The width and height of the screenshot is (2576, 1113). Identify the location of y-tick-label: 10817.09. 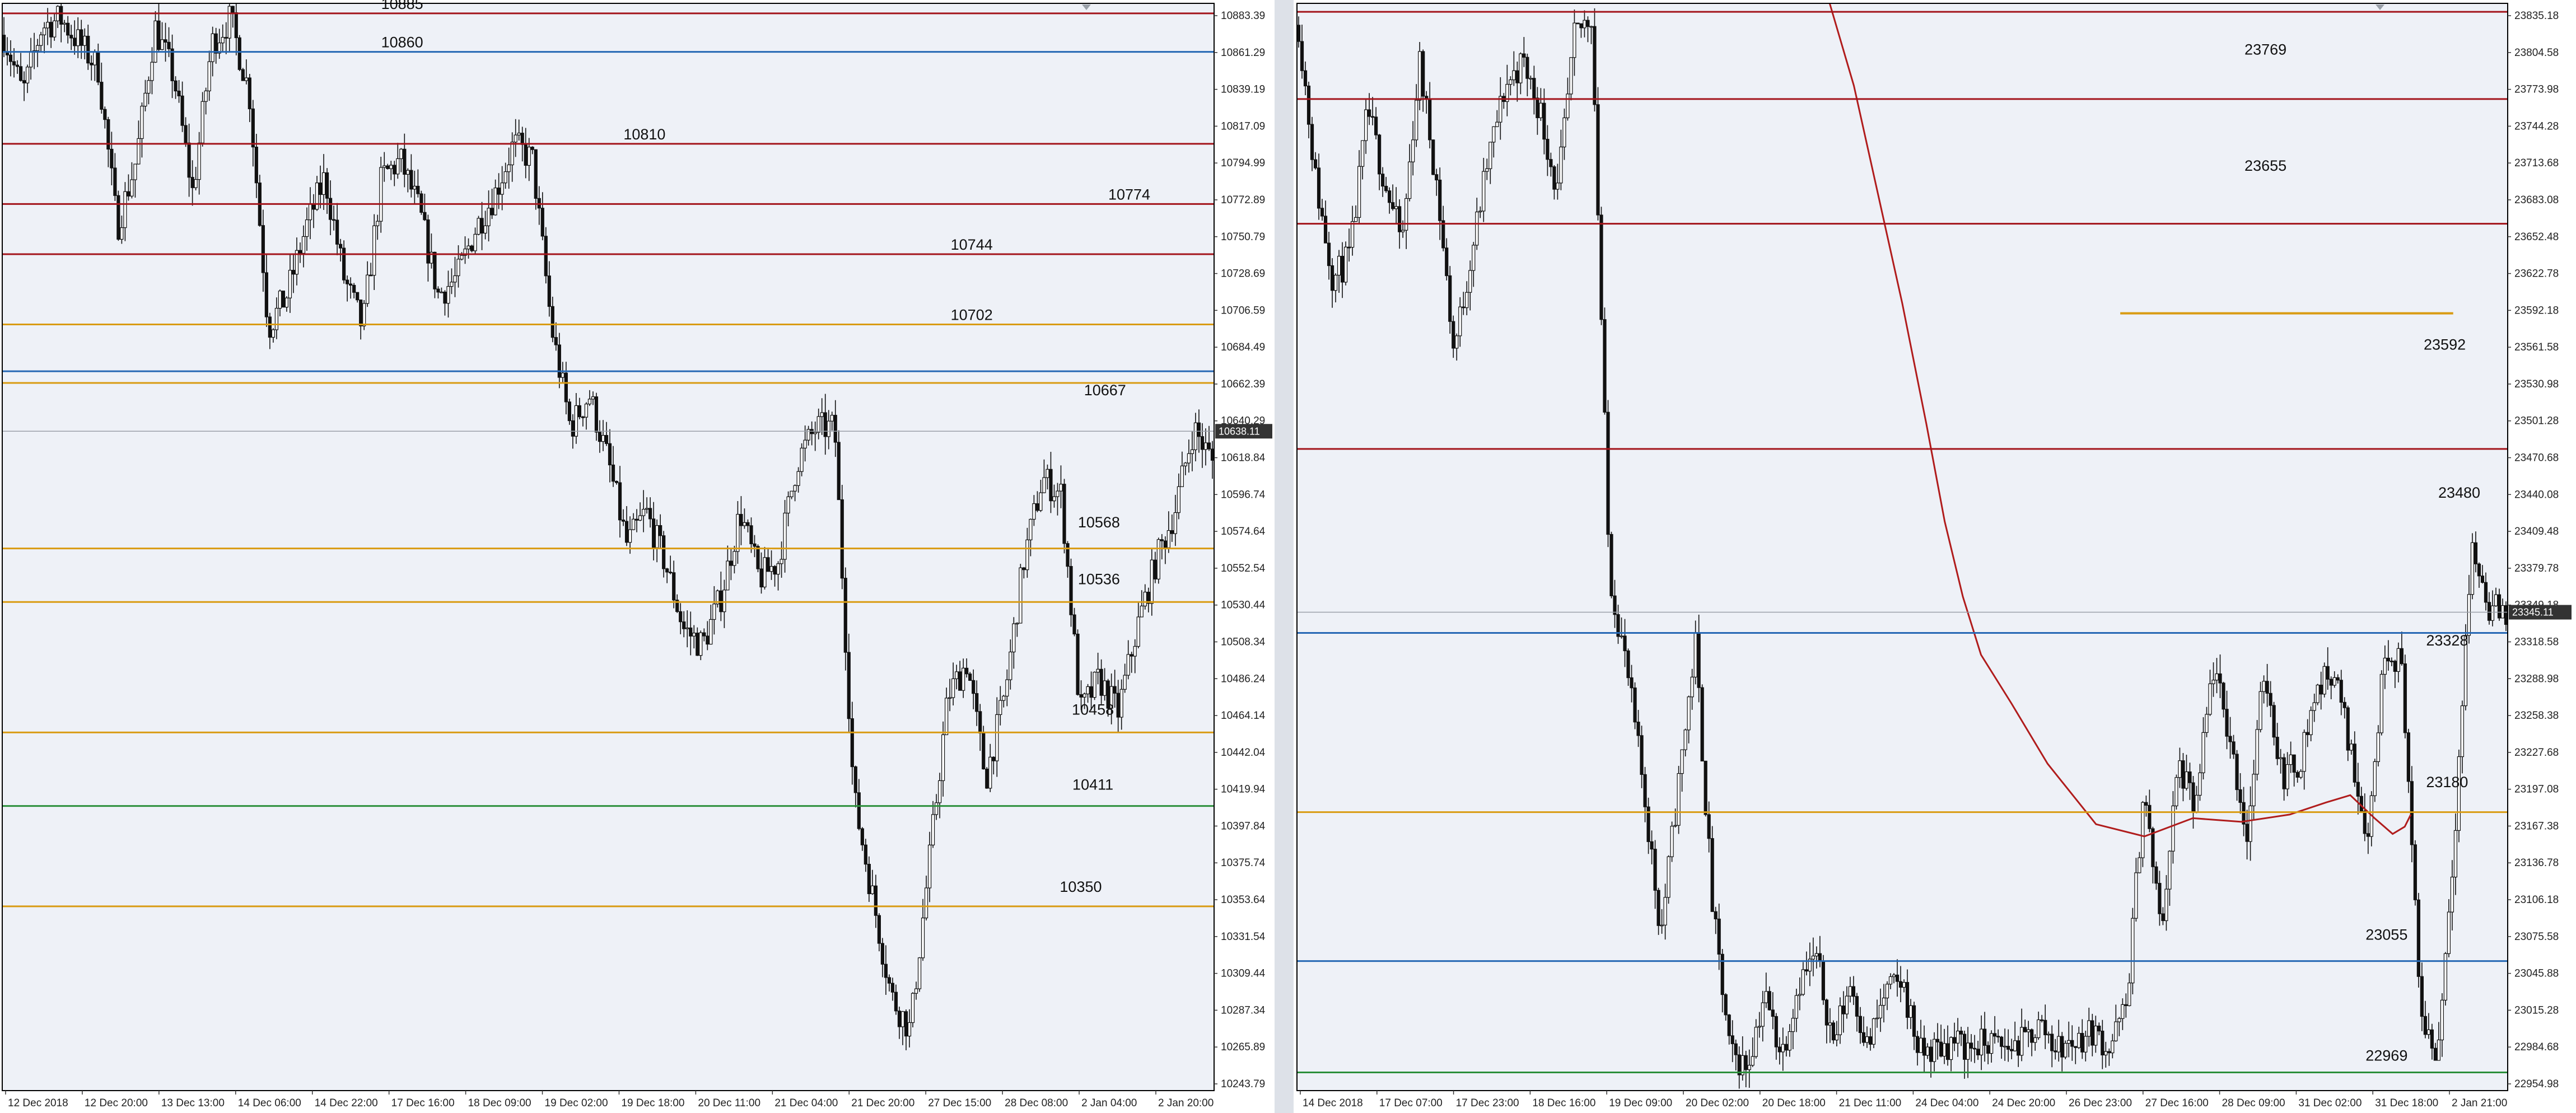
(1243, 126).